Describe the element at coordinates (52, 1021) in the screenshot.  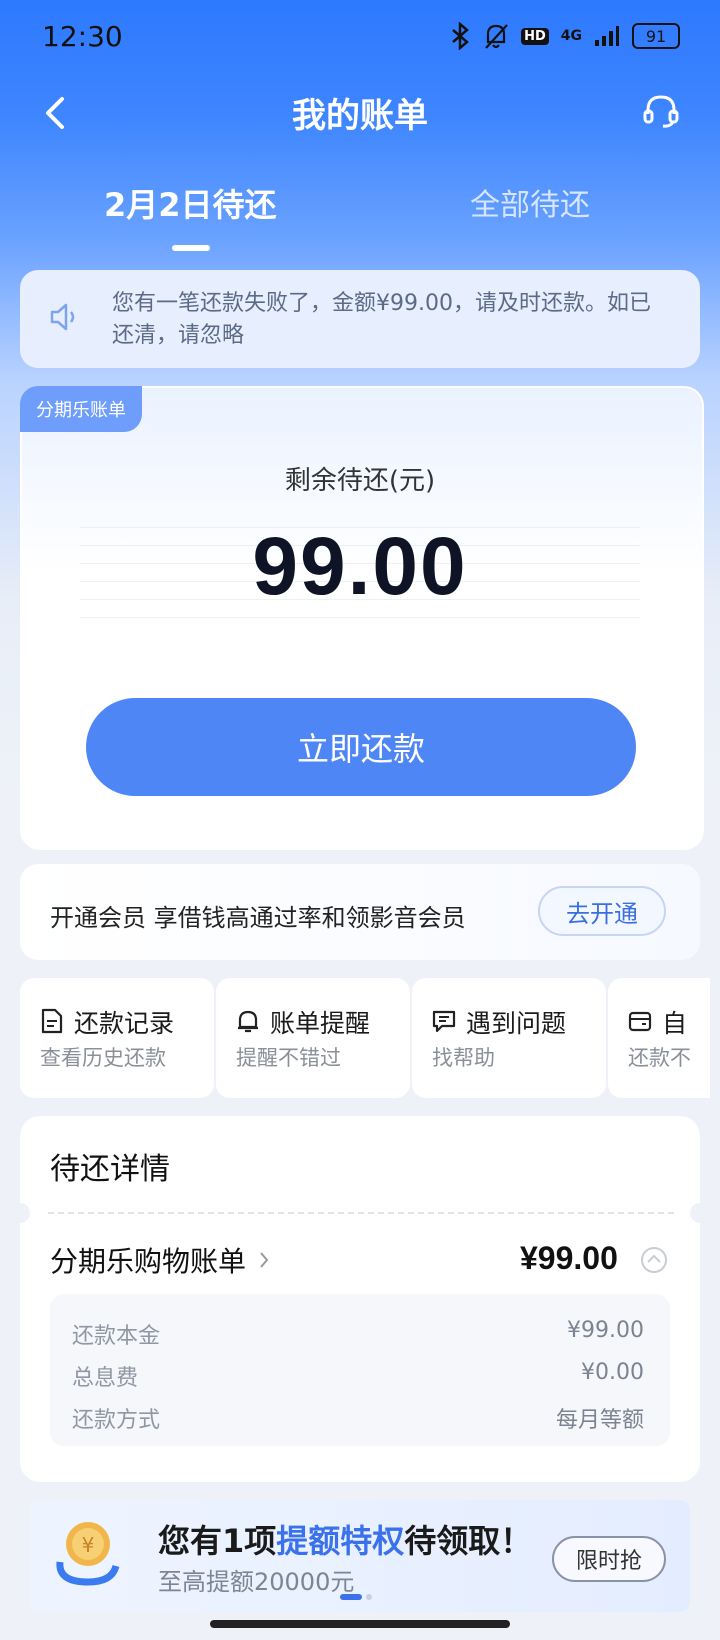
I see `document-icon` at that location.